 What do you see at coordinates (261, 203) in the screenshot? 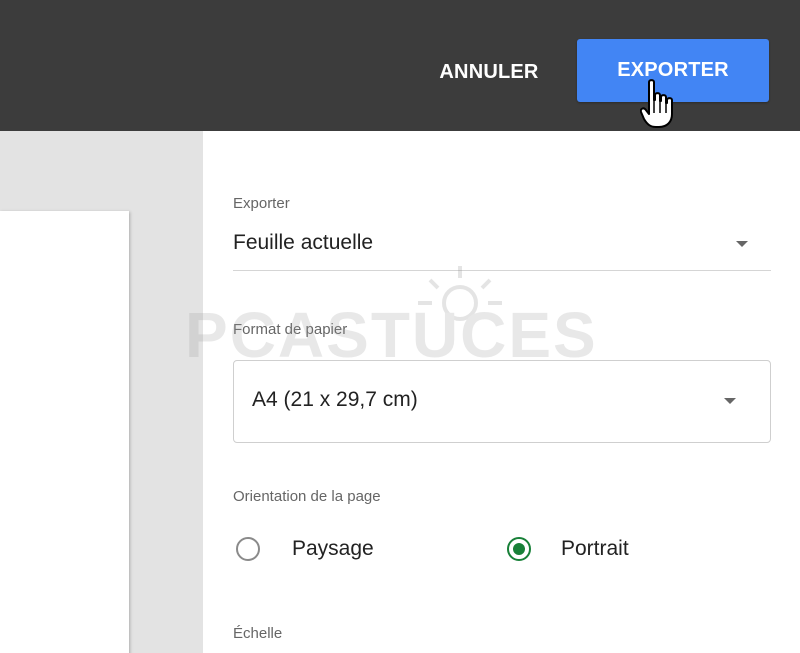
I see `export-label: Exporter` at bounding box center [261, 203].